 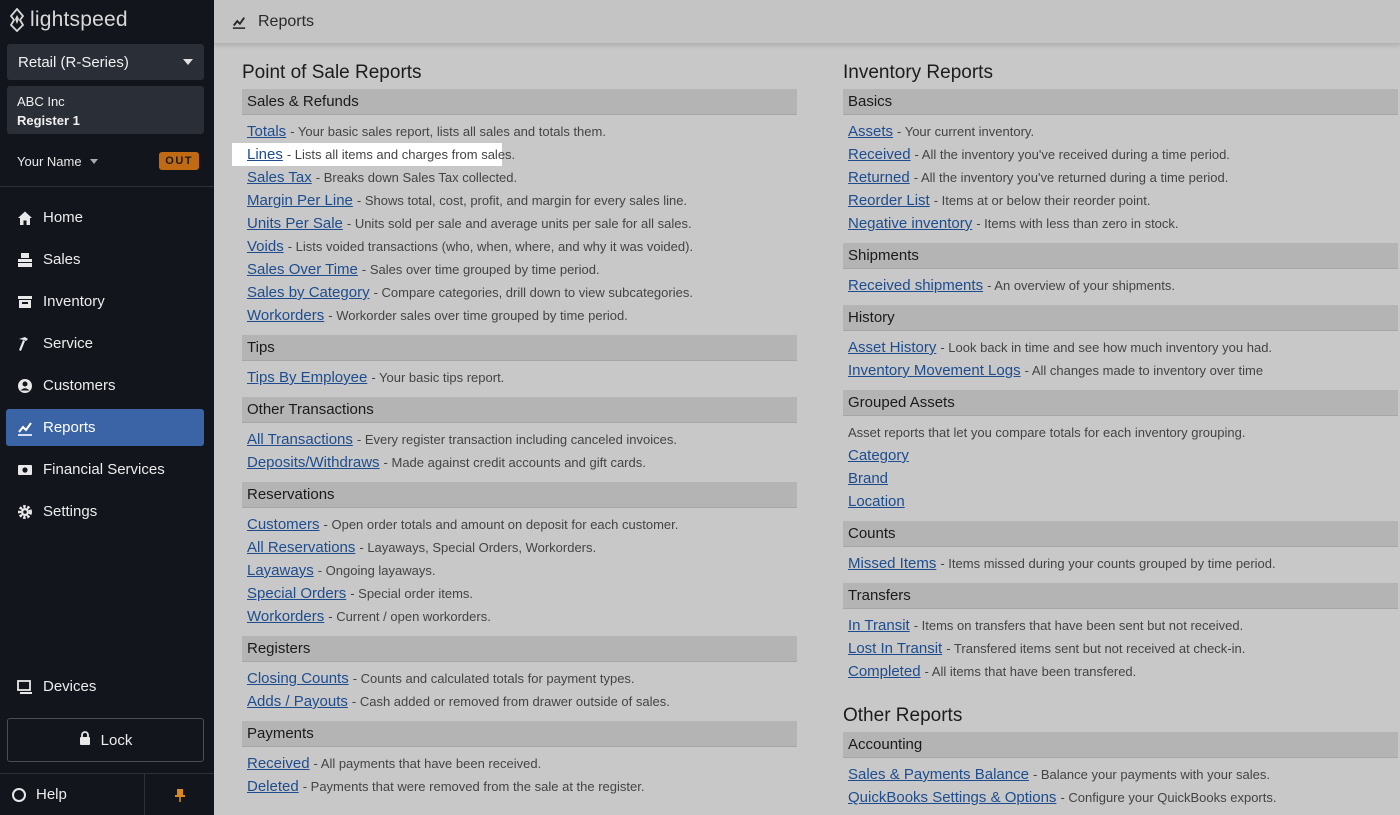 I want to click on report-link-totals: Totals, so click(x=266, y=131).